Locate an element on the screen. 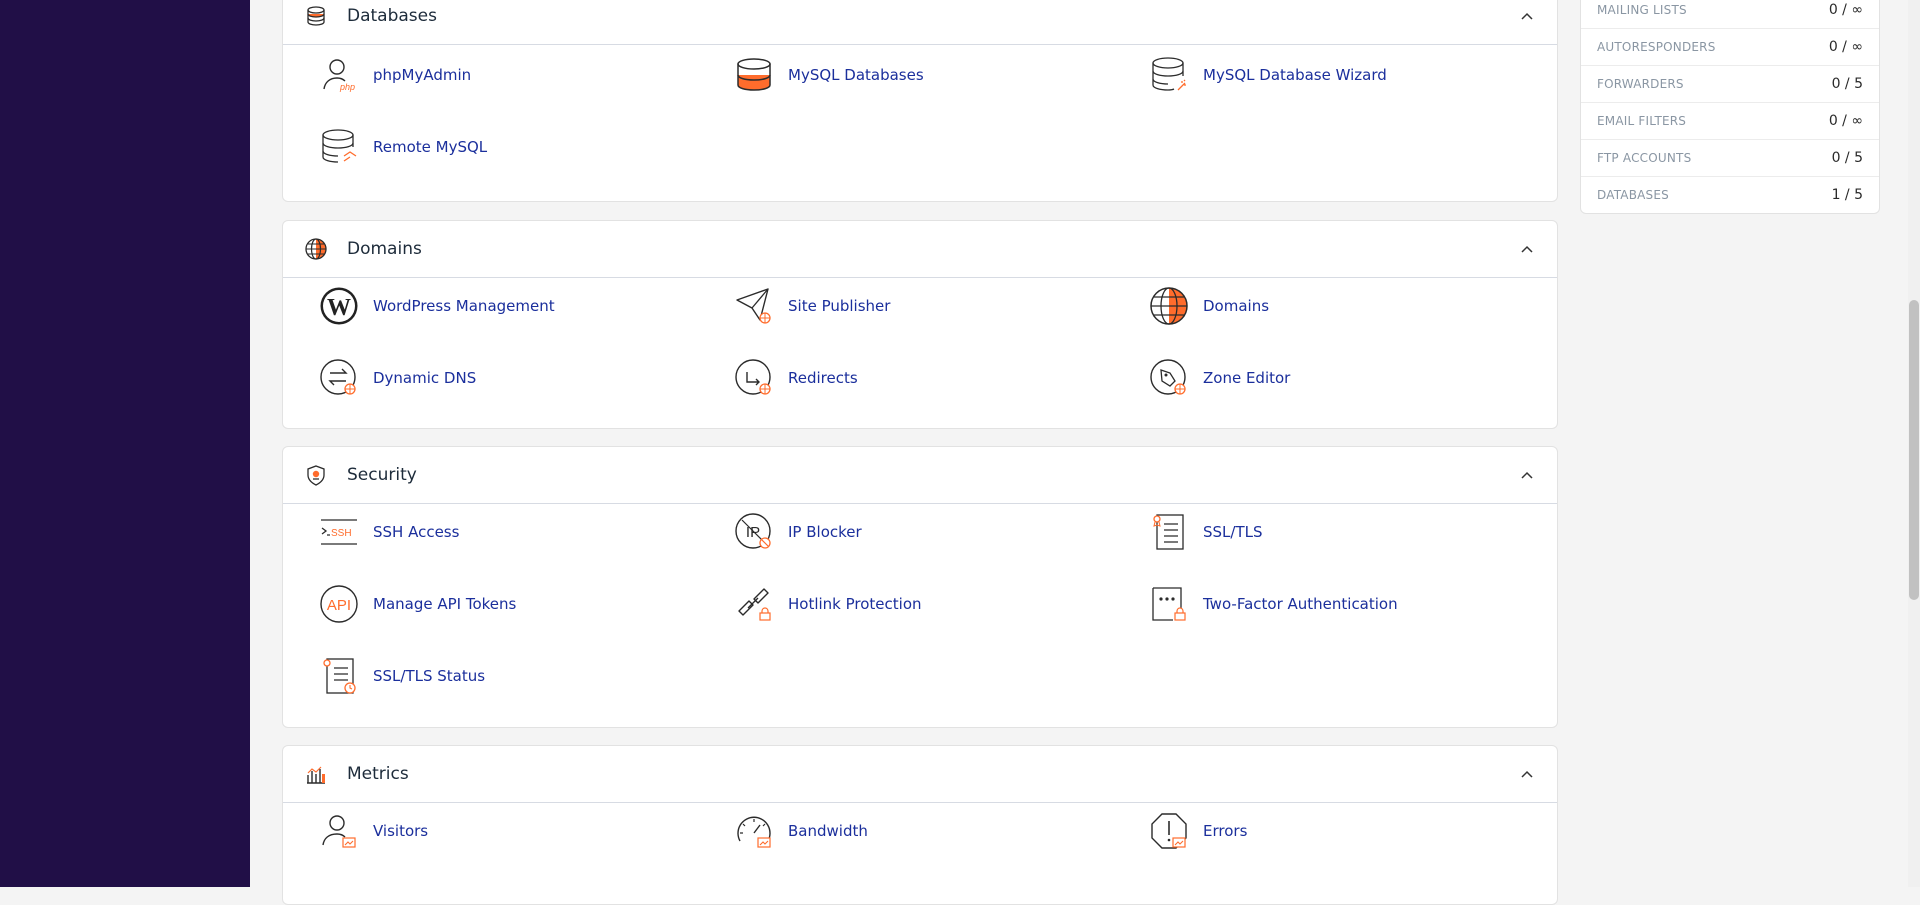 The image size is (1920, 905). item-hotlink-protection: Hotlink Protection is located at coordinates (828, 604).